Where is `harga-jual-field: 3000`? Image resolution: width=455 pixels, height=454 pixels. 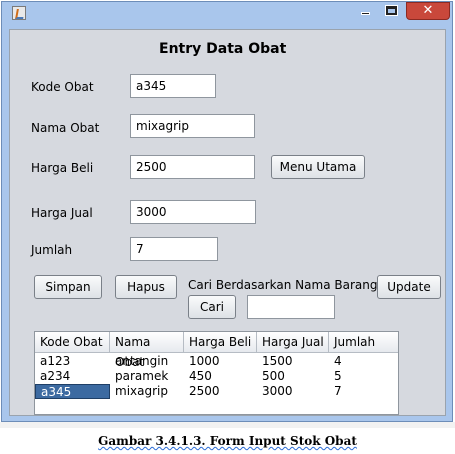 harga-jual-field: 3000 is located at coordinates (193, 212).